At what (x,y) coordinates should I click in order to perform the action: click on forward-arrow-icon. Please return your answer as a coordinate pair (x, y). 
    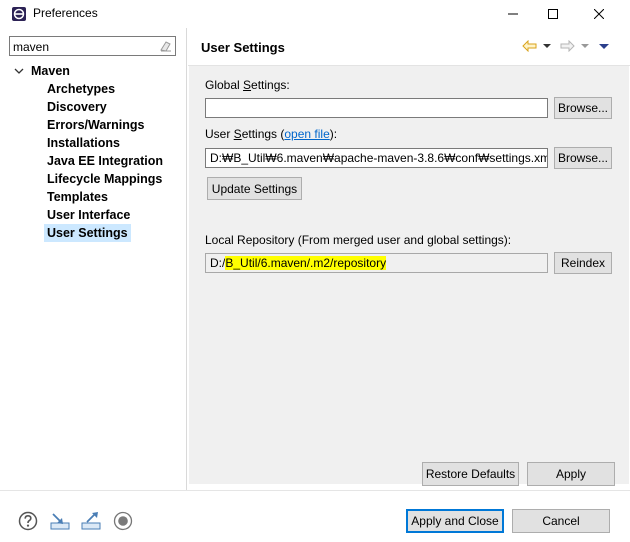
    Looking at the image, I should click on (567, 46).